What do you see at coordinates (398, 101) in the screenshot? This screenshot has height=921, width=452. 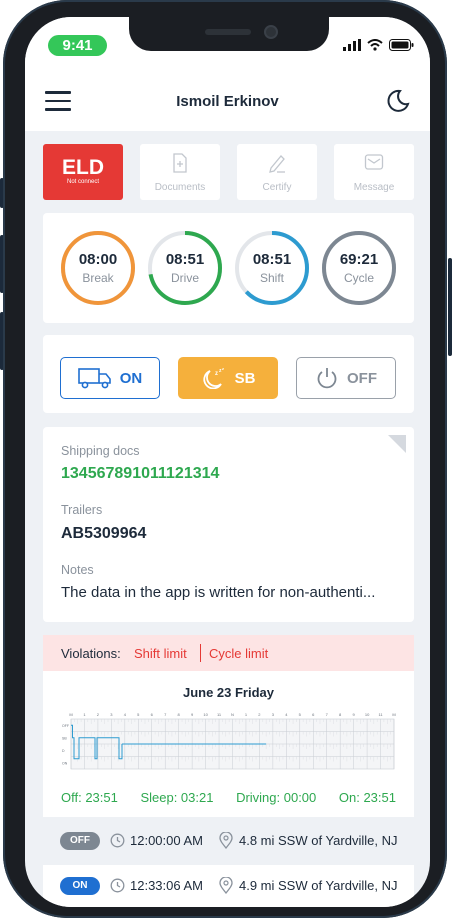 I see `dark-mode-icon` at bounding box center [398, 101].